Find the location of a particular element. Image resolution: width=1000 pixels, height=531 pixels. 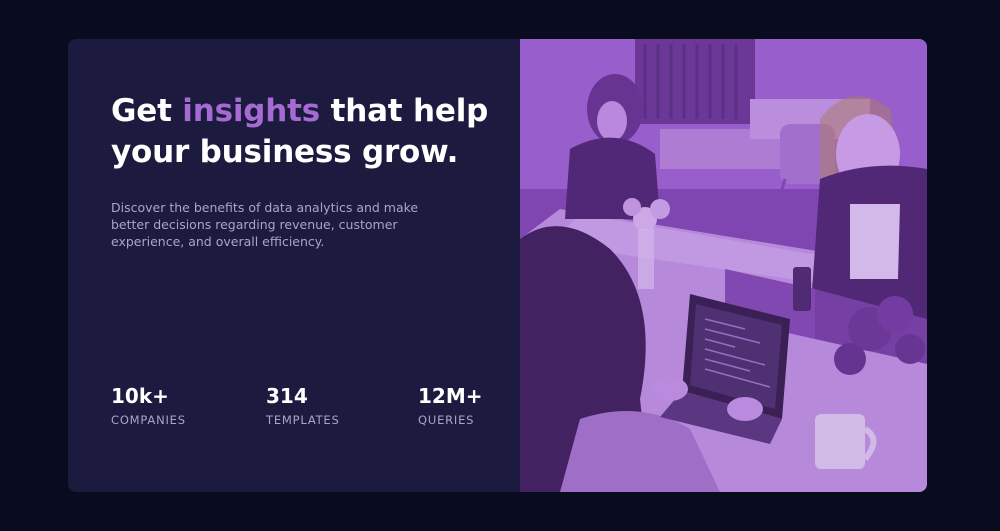

stat-value: 12M+ is located at coordinates (450, 396).